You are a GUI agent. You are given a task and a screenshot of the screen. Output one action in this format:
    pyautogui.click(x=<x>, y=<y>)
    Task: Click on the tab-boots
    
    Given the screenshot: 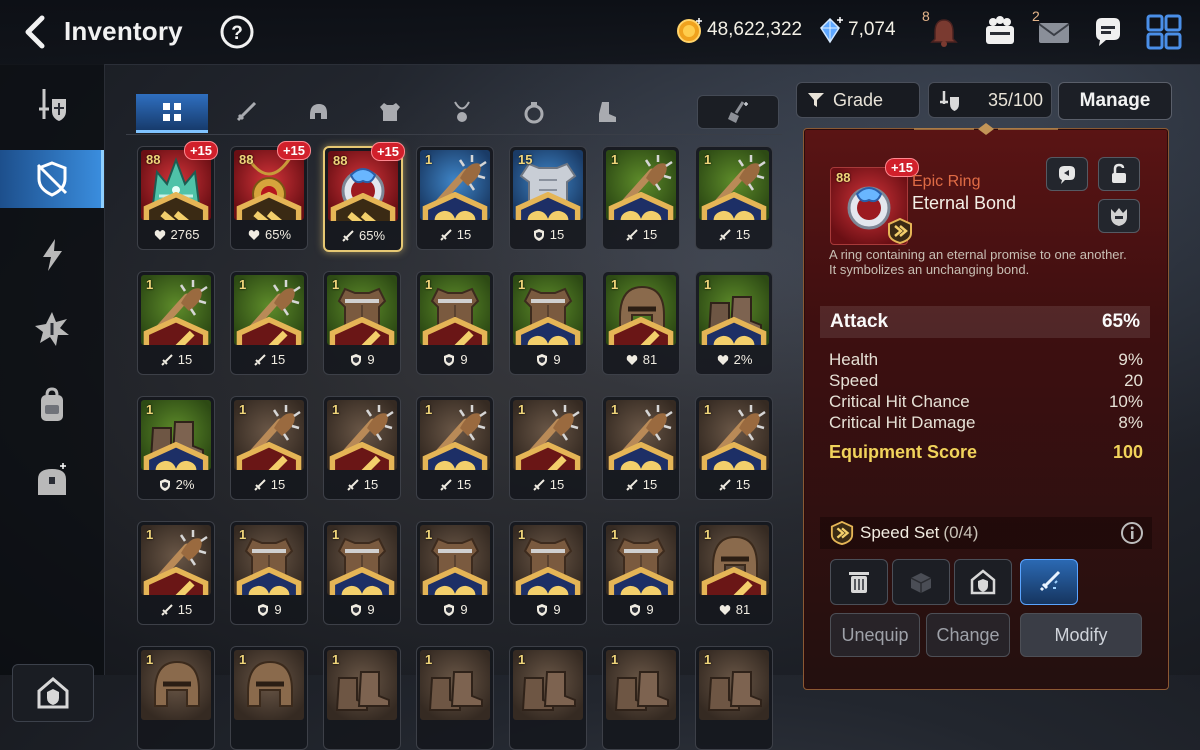 What is the action you would take?
    pyautogui.click(x=606, y=112)
    